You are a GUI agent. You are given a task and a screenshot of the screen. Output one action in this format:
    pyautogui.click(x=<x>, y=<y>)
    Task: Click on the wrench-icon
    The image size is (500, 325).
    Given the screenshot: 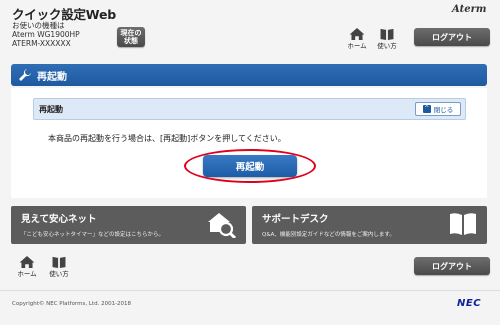 What is the action you would take?
    pyautogui.click(x=25, y=75)
    